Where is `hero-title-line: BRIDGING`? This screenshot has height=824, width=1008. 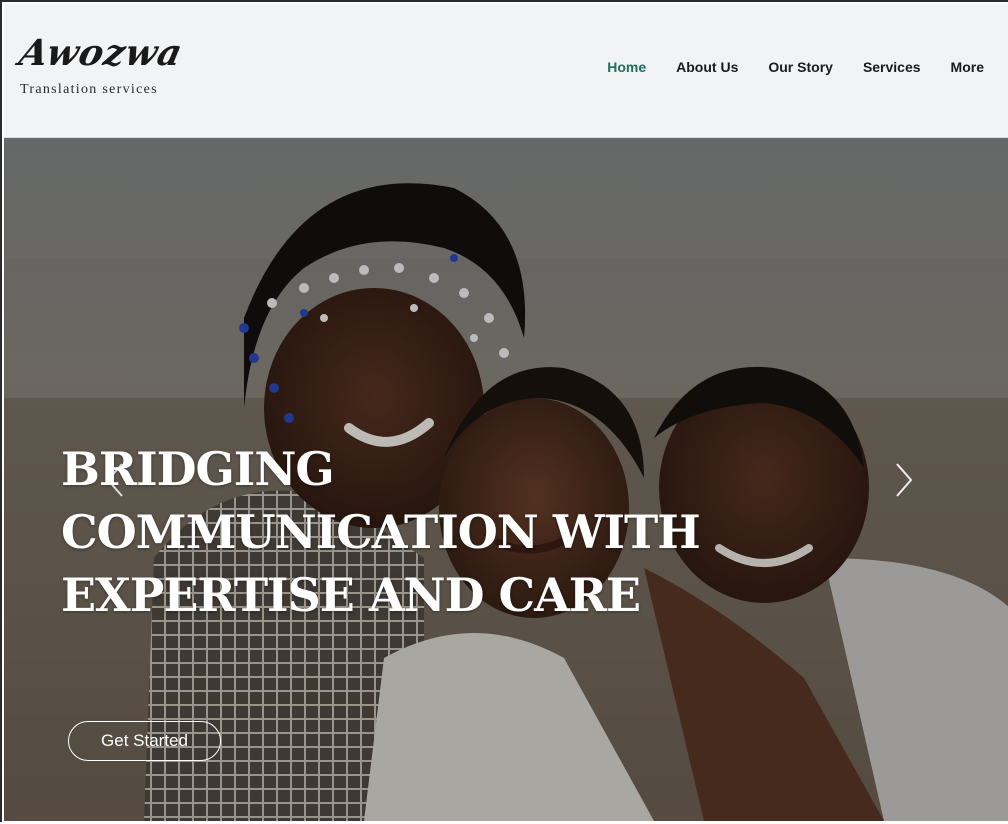 hero-title-line: BRIDGING is located at coordinates (198, 469).